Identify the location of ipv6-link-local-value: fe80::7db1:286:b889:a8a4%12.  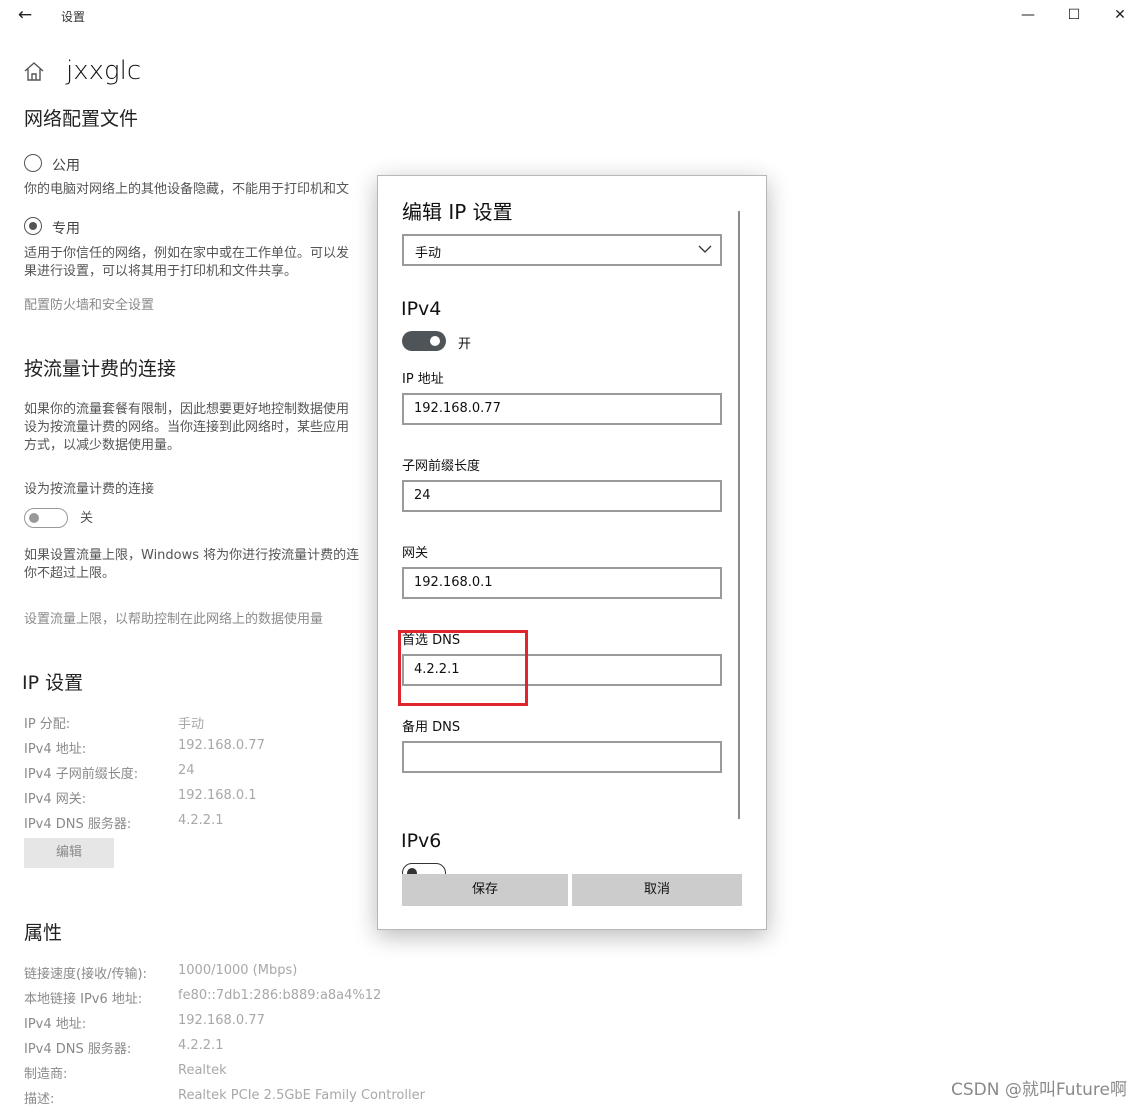
(280, 995).